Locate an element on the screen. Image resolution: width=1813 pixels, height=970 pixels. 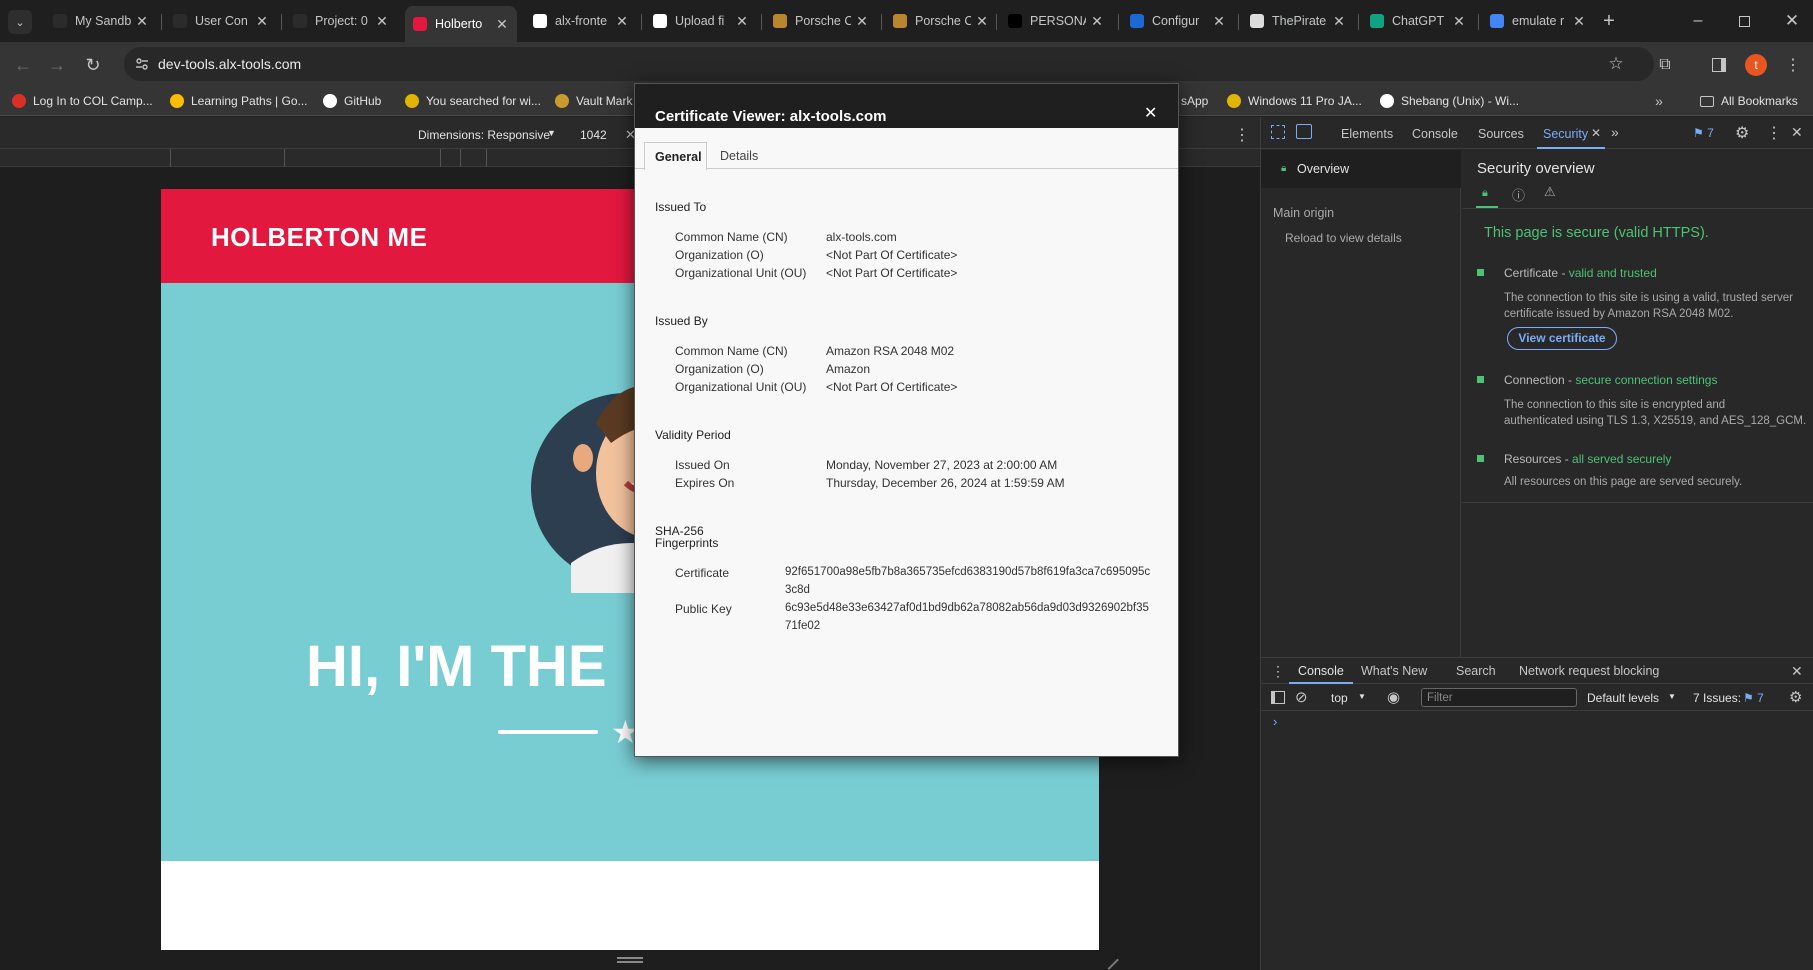
view-certificate-button: View certificate is located at coordinates (1562, 338).